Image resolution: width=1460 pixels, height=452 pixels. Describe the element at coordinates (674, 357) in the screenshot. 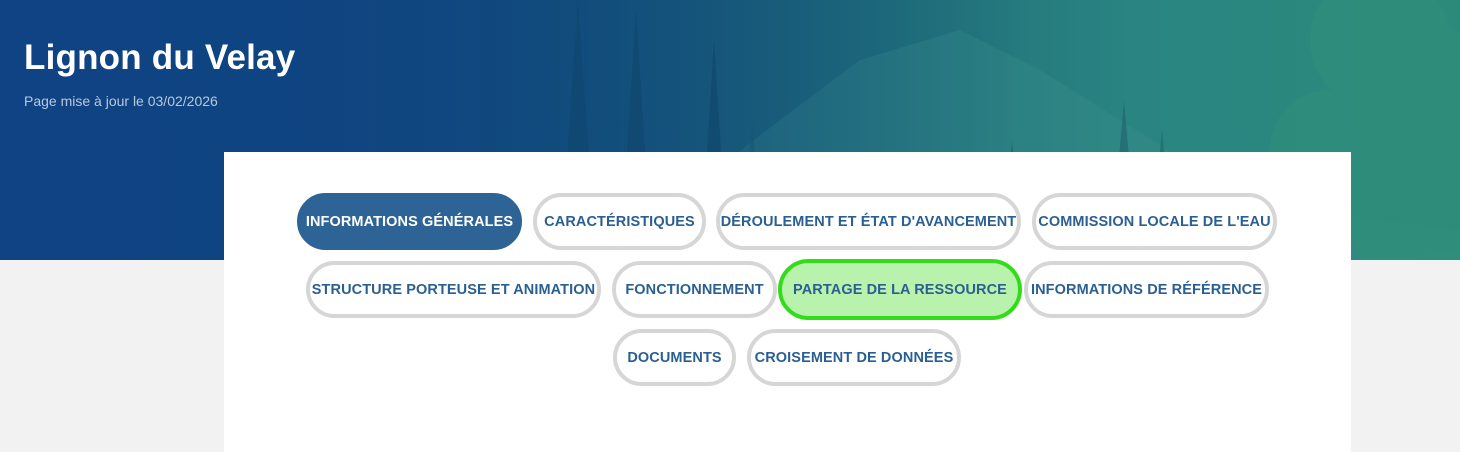

I see `tab-documents: DOCUMENTS` at that location.